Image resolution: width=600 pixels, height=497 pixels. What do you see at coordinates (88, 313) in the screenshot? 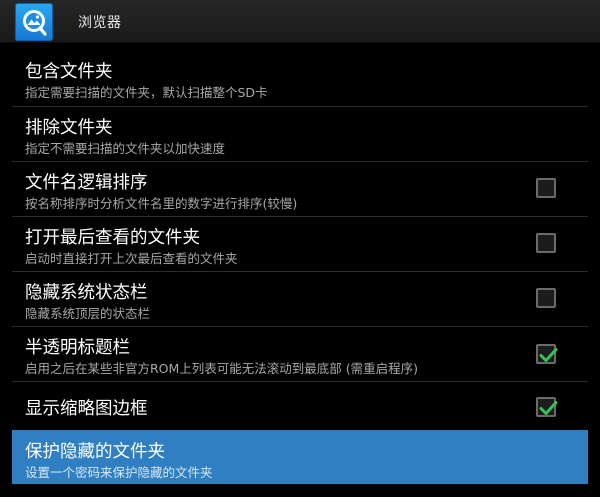
I see `pref-summary: 隐藏系统顶层的状态栏` at bounding box center [88, 313].